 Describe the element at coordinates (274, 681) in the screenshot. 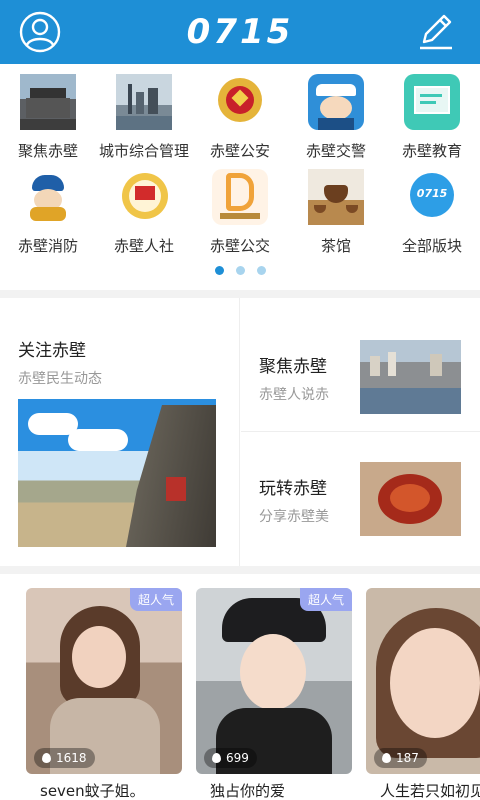

I see `user-photo: 超人气 699` at that location.